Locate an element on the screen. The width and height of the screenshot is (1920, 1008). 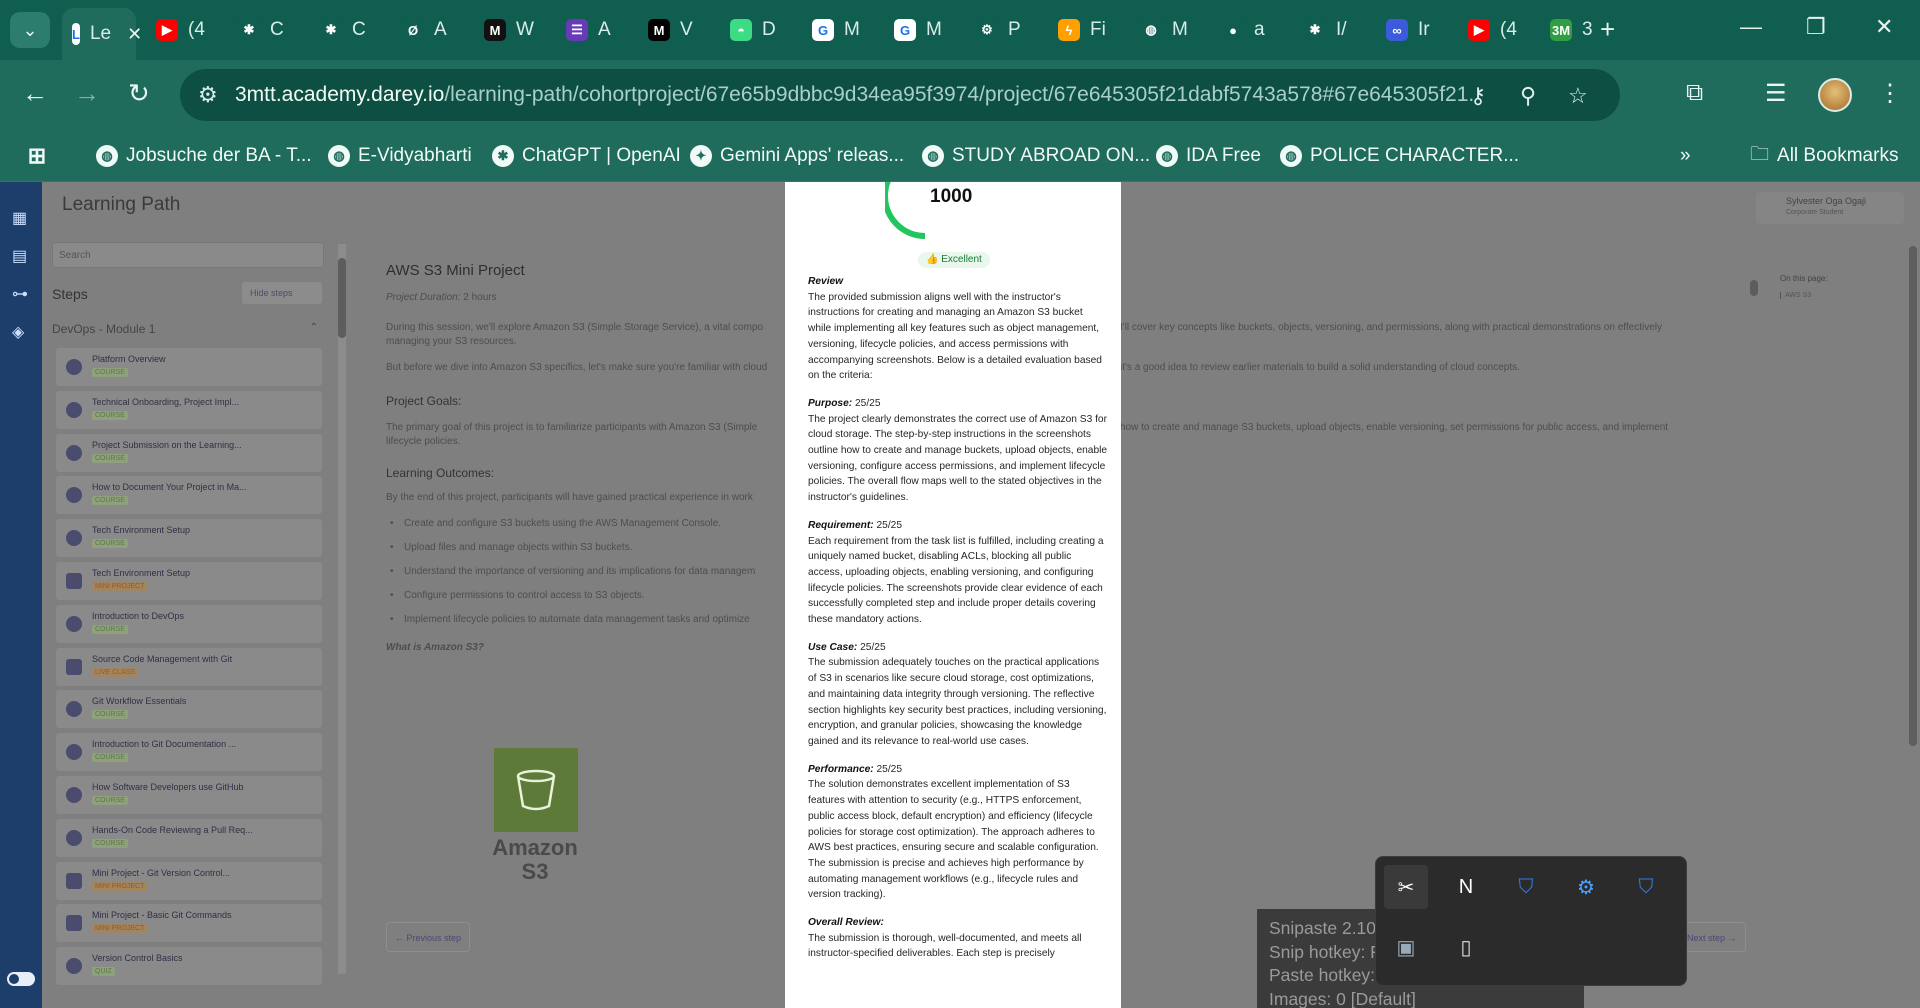
search-input: Search is located at coordinates (188, 255).